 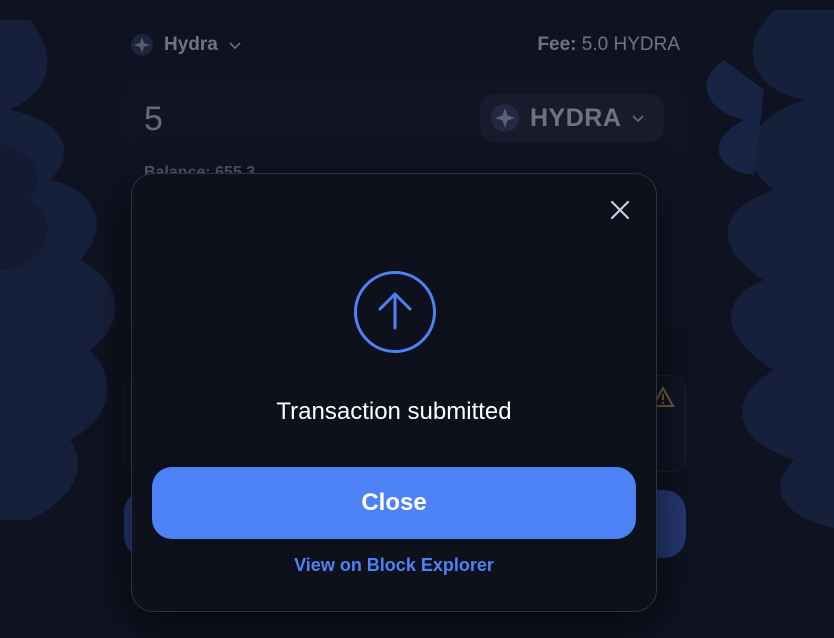 What do you see at coordinates (557, 44) in the screenshot?
I see `fee-label: Fee:` at bounding box center [557, 44].